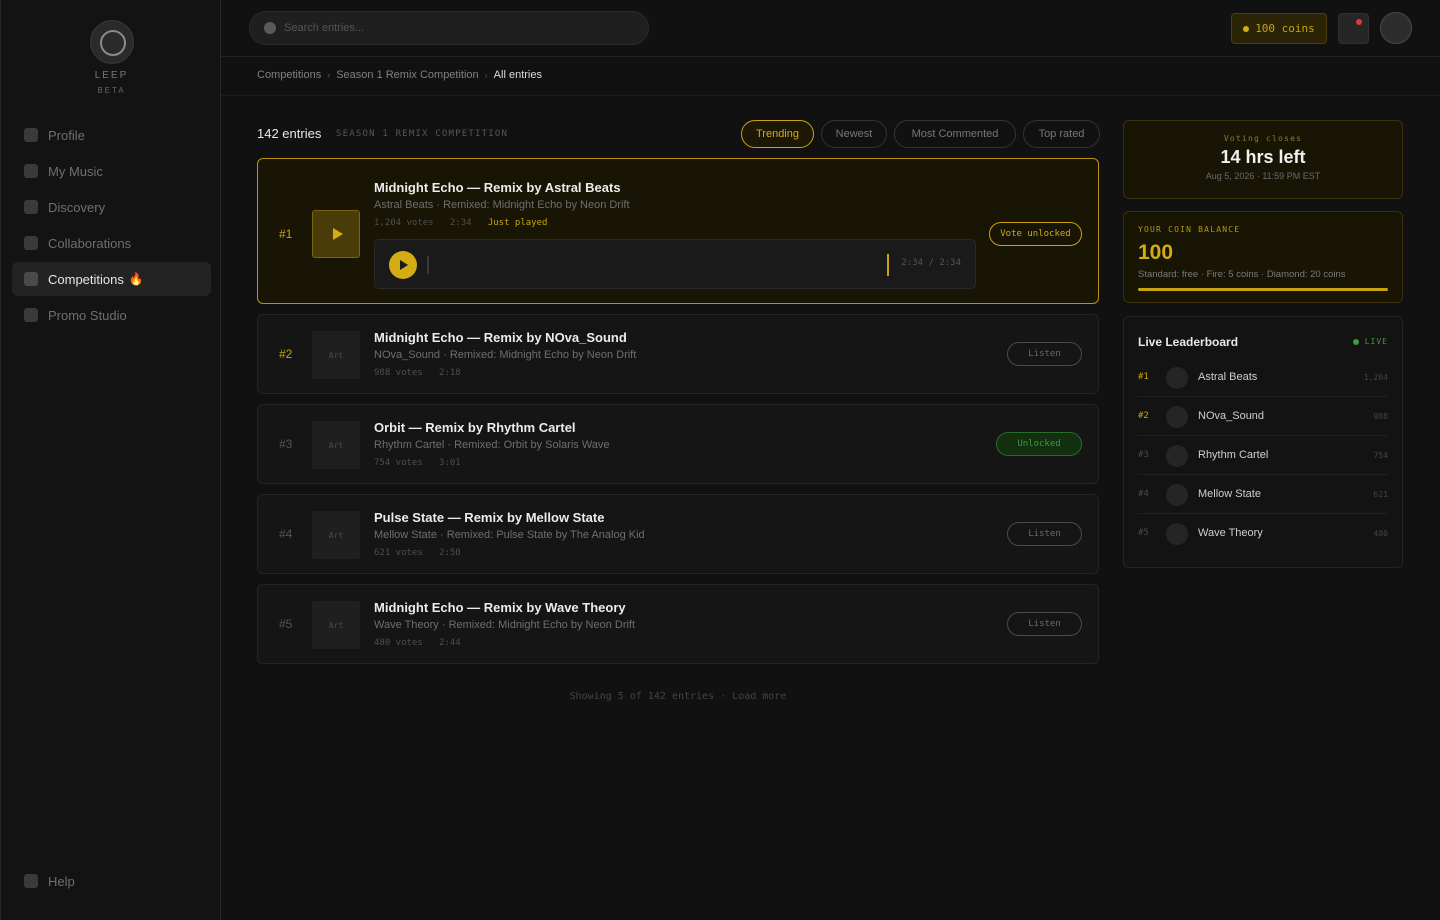 Image resolution: width=1440 pixels, height=920 pixels. I want to click on entry-rank: #2, so click(286, 354).